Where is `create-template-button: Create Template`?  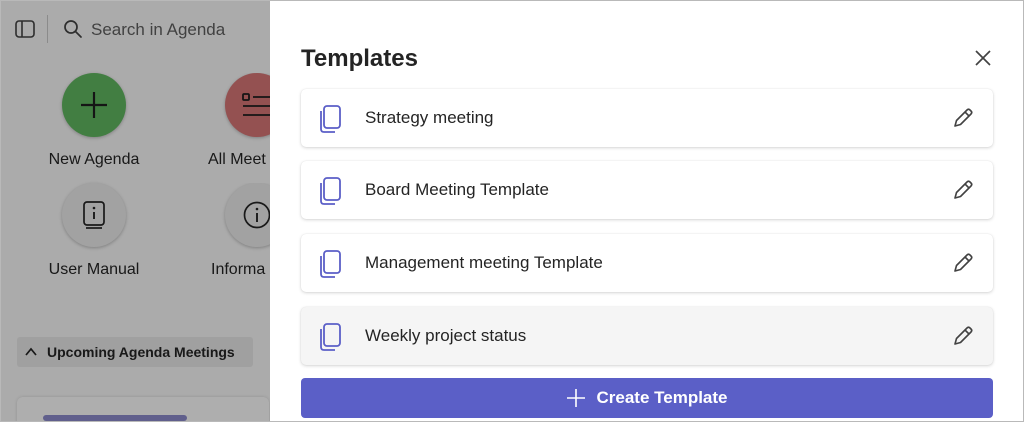 create-template-button: Create Template is located at coordinates (647, 398).